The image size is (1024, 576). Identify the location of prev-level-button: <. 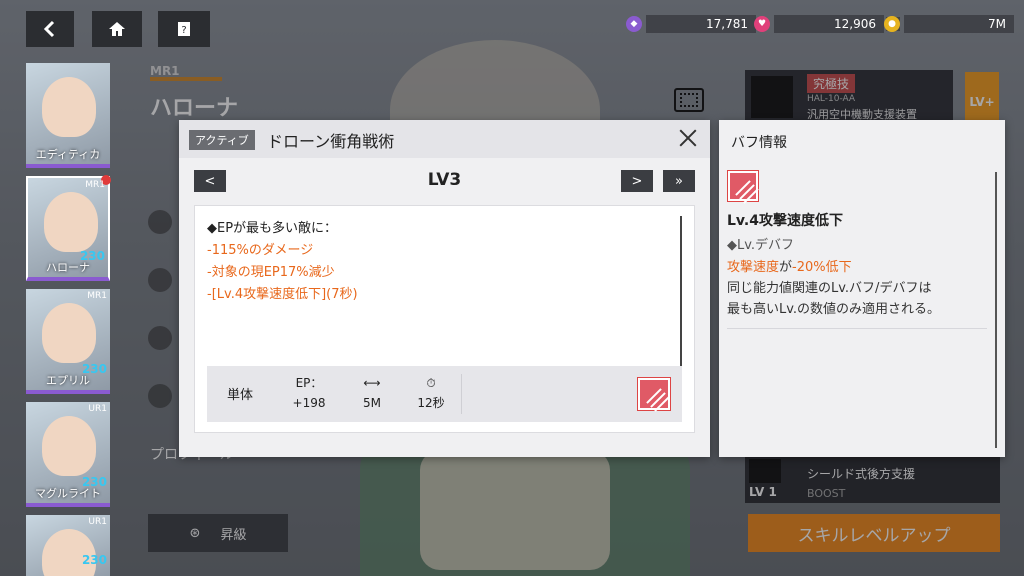
(210, 181).